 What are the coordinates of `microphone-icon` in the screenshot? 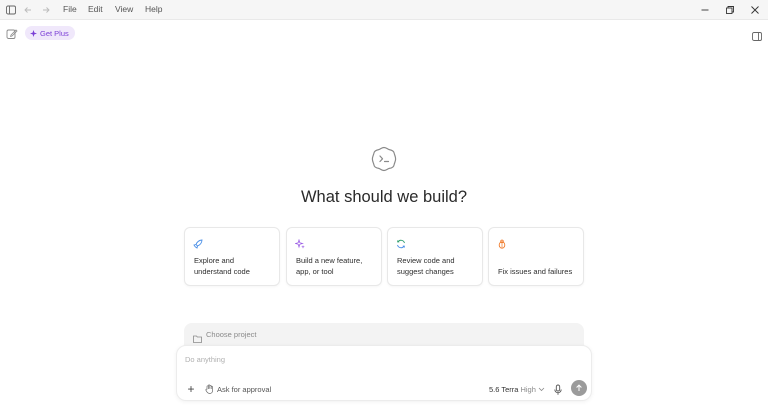 It's located at (558, 389).